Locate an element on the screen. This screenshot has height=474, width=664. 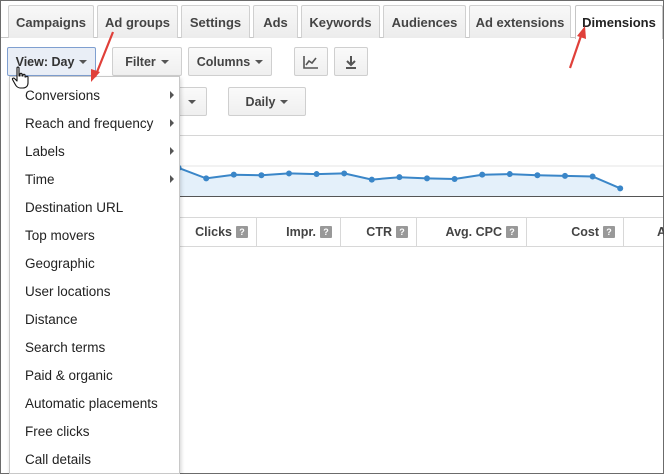
chart-toggle-button is located at coordinates (311, 61).